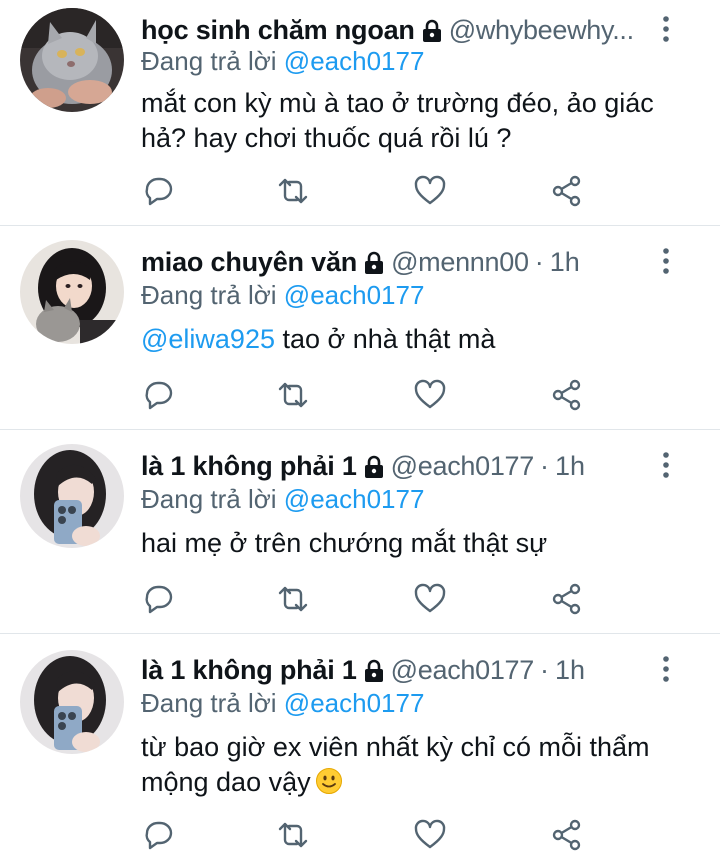  I want to click on mention-link: @eliwa925, so click(208, 339).